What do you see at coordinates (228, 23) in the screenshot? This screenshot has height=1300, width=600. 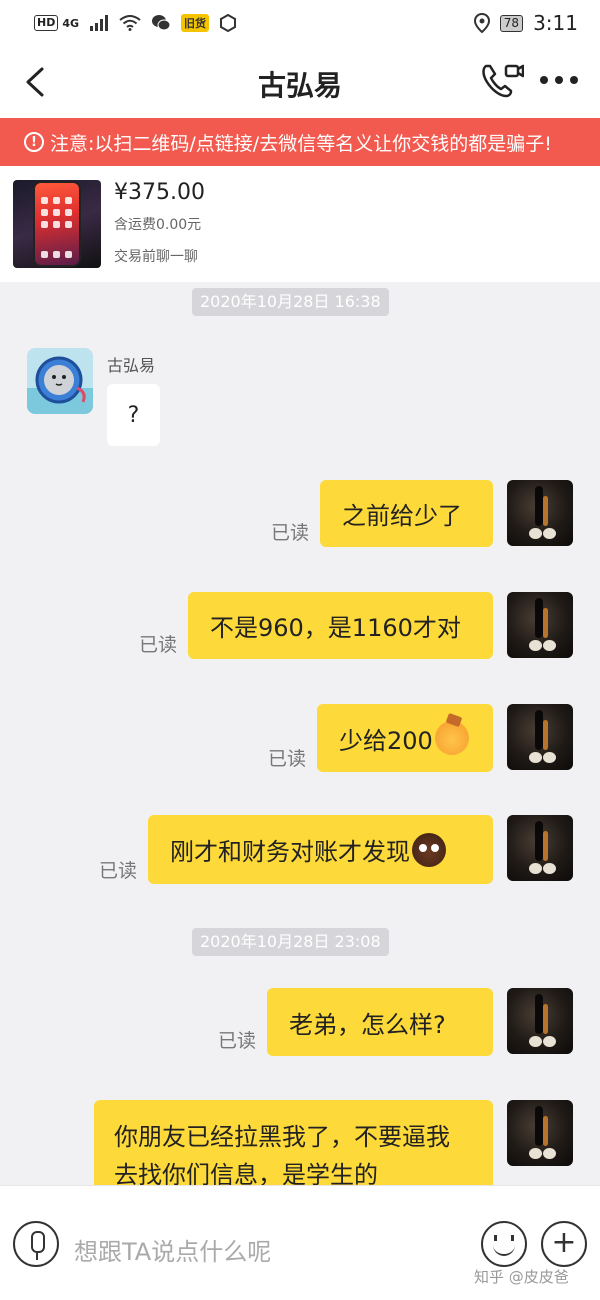 I see `shield-icon` at bounding box center [228, 23].